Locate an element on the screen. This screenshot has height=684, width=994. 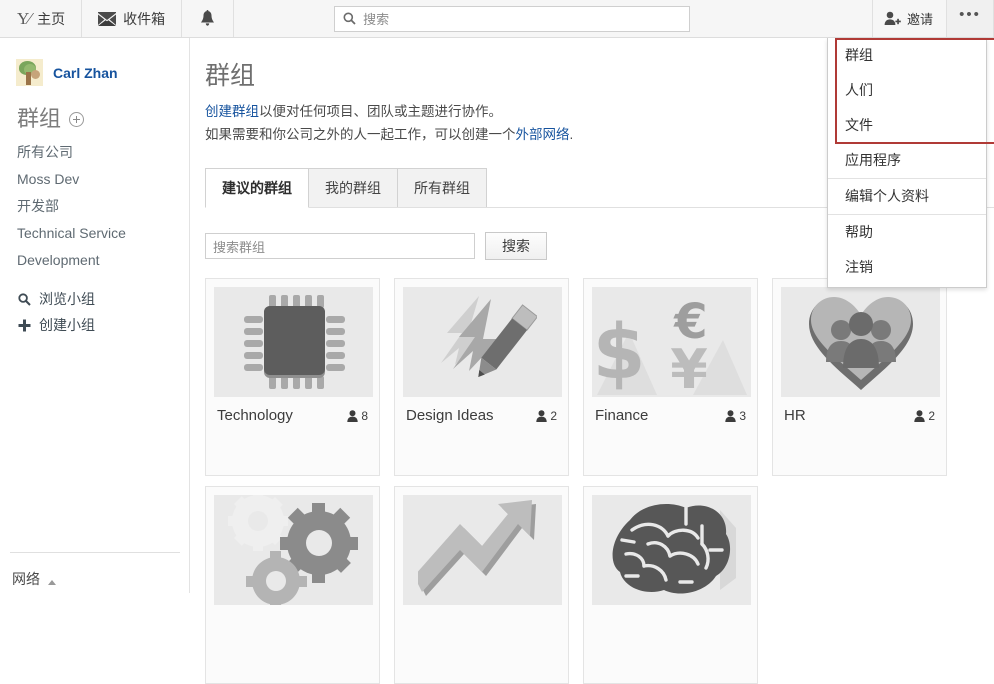
user-avatar is located at coordinates (29, 72).